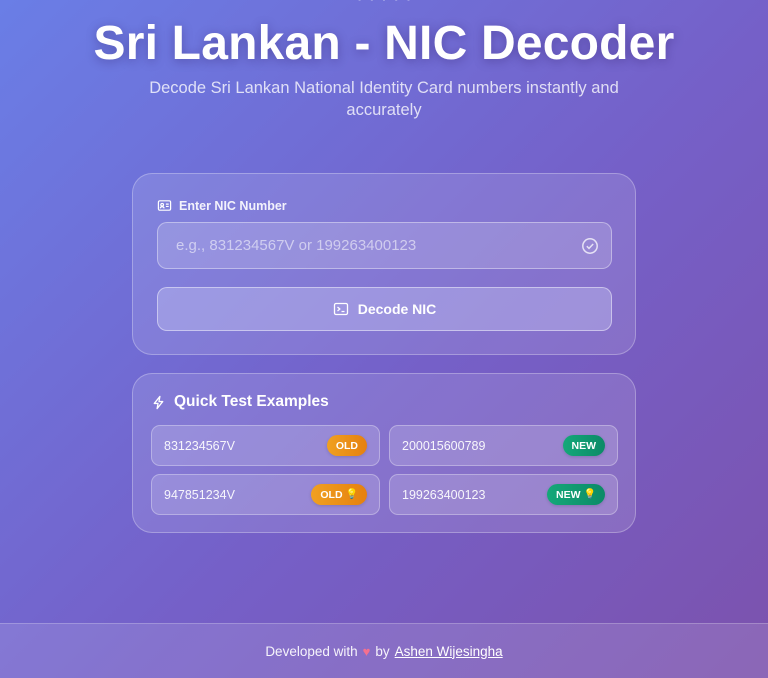 The image size is (768, 678). I want to click on check-circle-icon, so click(590, 246).